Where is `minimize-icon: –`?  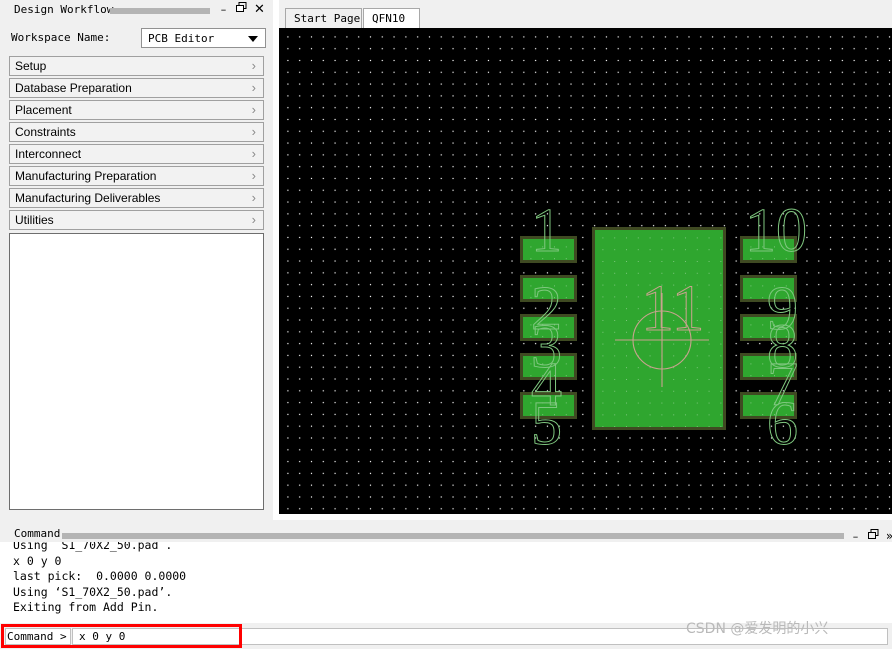
minimize-icon: – is located at coordinates (223, 9).